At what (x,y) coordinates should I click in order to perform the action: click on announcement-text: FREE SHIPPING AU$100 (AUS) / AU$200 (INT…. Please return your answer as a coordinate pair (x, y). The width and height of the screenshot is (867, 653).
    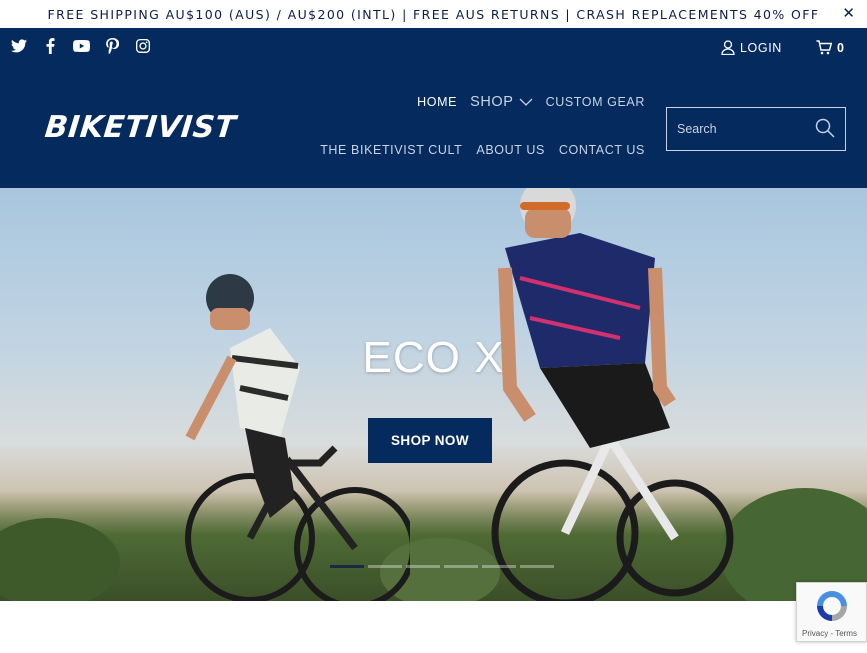
    Looking at the image, I should click on (433, 14).